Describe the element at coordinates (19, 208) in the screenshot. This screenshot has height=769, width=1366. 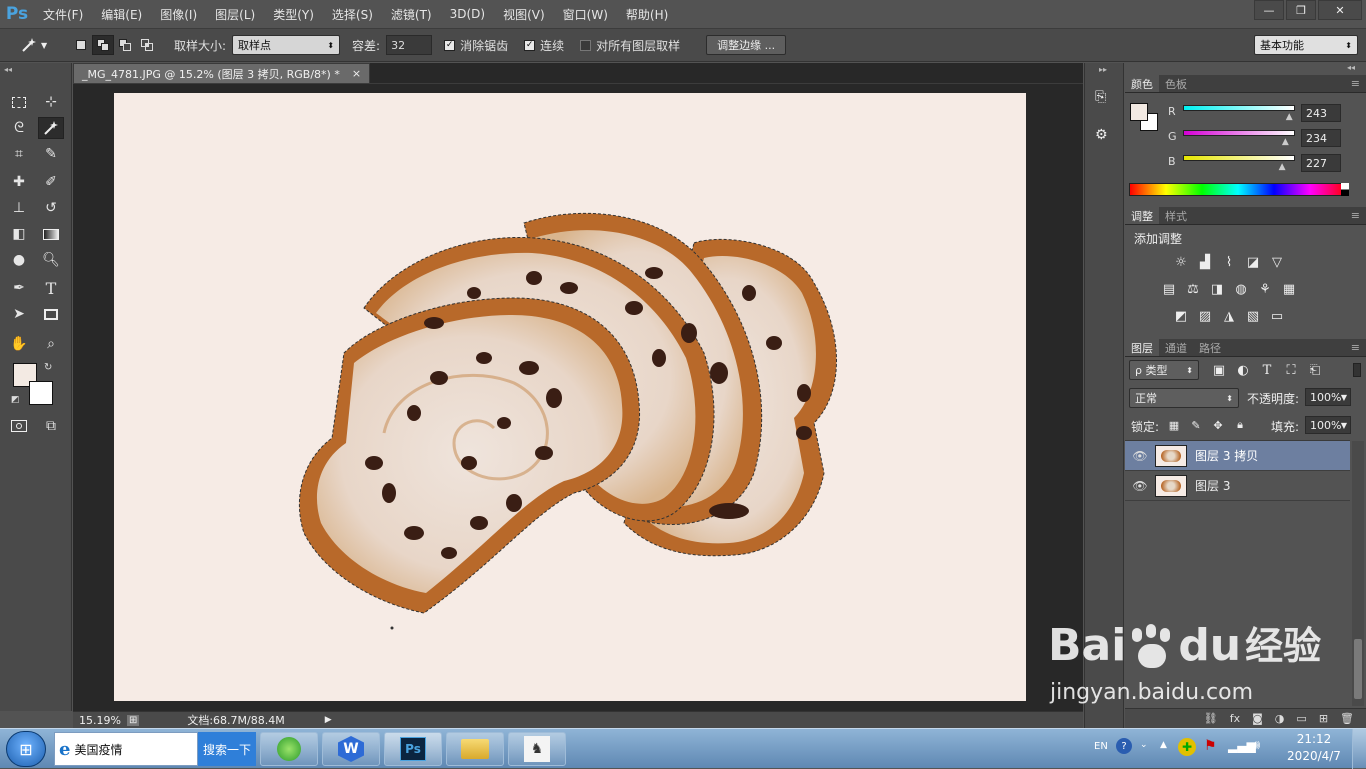
I see `clone-stamp-icon: ⊥` at that location.